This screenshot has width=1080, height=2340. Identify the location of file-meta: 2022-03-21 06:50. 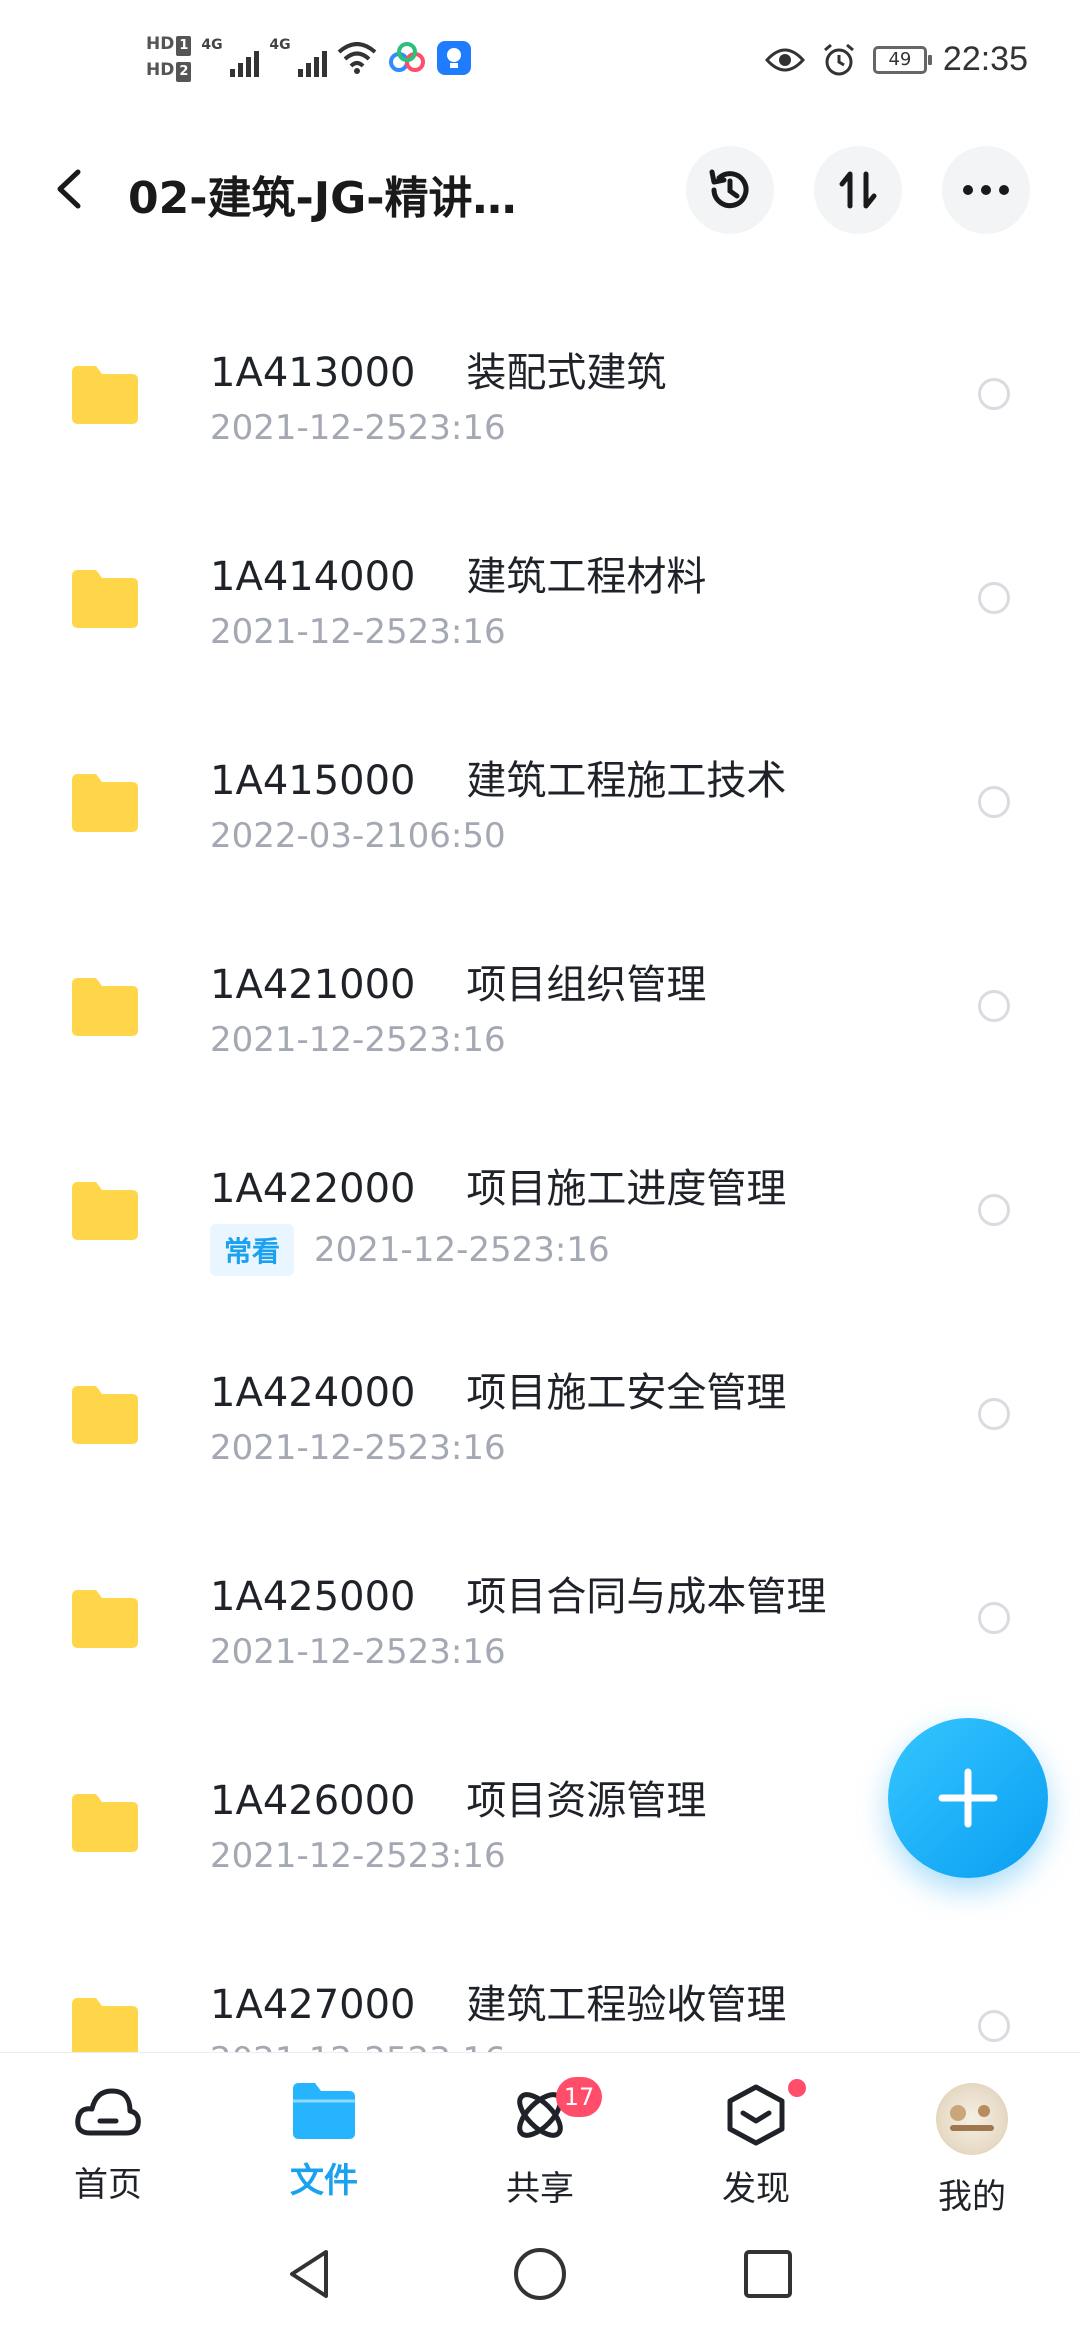
(358, 836).